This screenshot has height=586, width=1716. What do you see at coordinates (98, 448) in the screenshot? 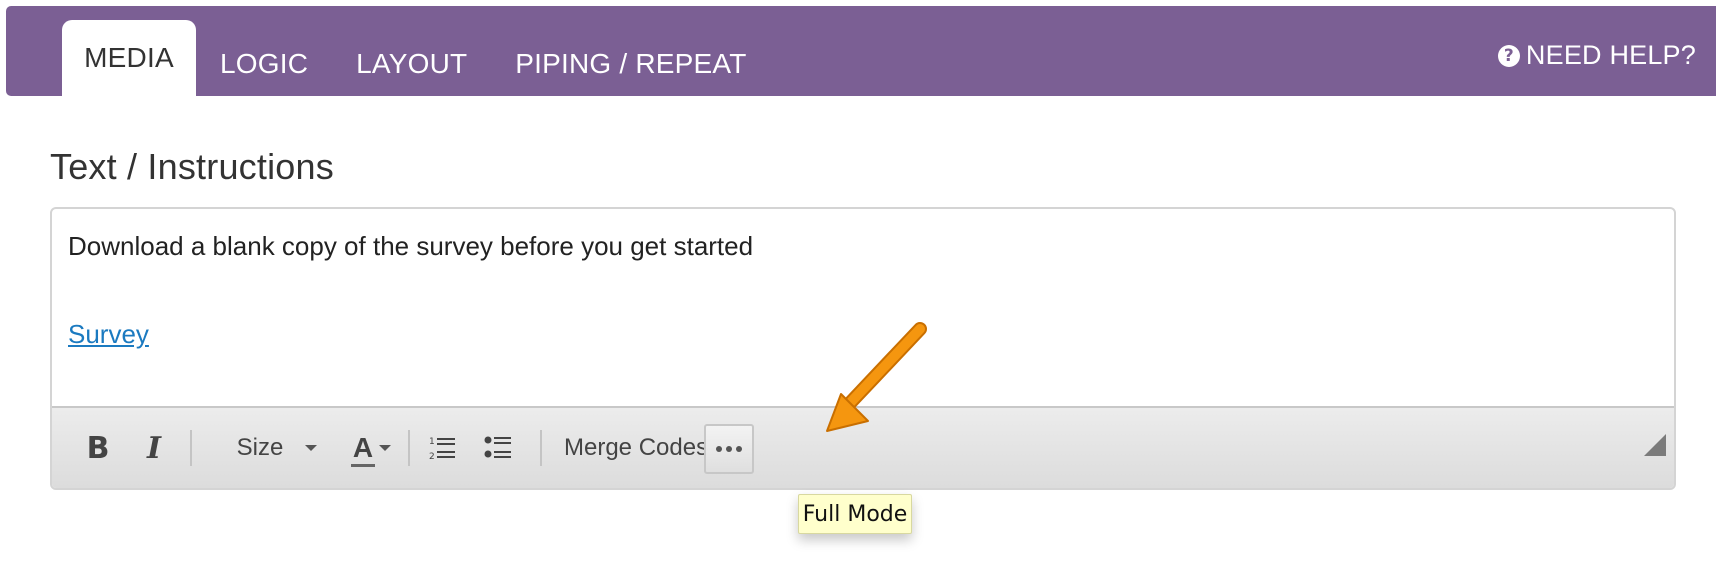
I see `bold-button: B` at bounding box center [98, 448].